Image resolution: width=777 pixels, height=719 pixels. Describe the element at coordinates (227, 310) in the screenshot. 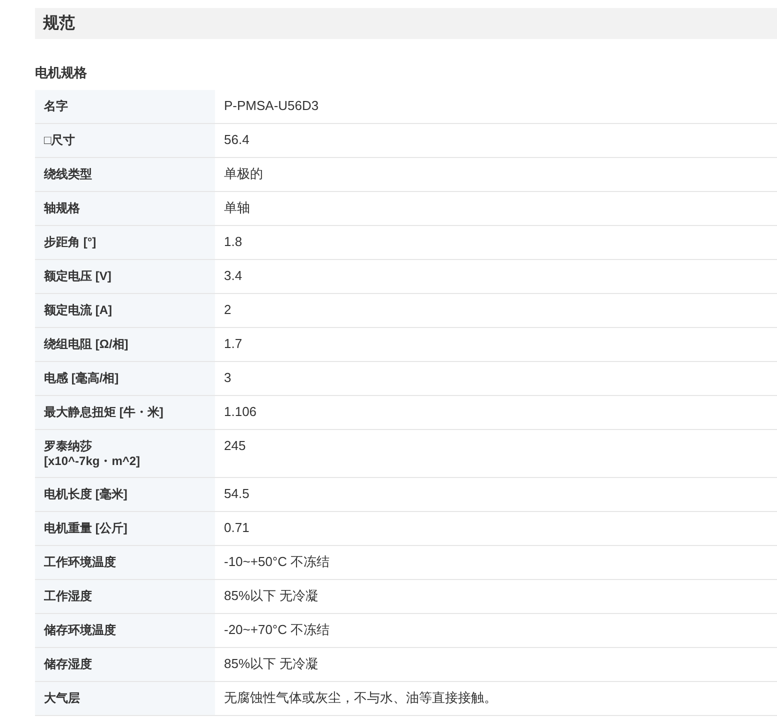

I see `row-value: 2` at that location.